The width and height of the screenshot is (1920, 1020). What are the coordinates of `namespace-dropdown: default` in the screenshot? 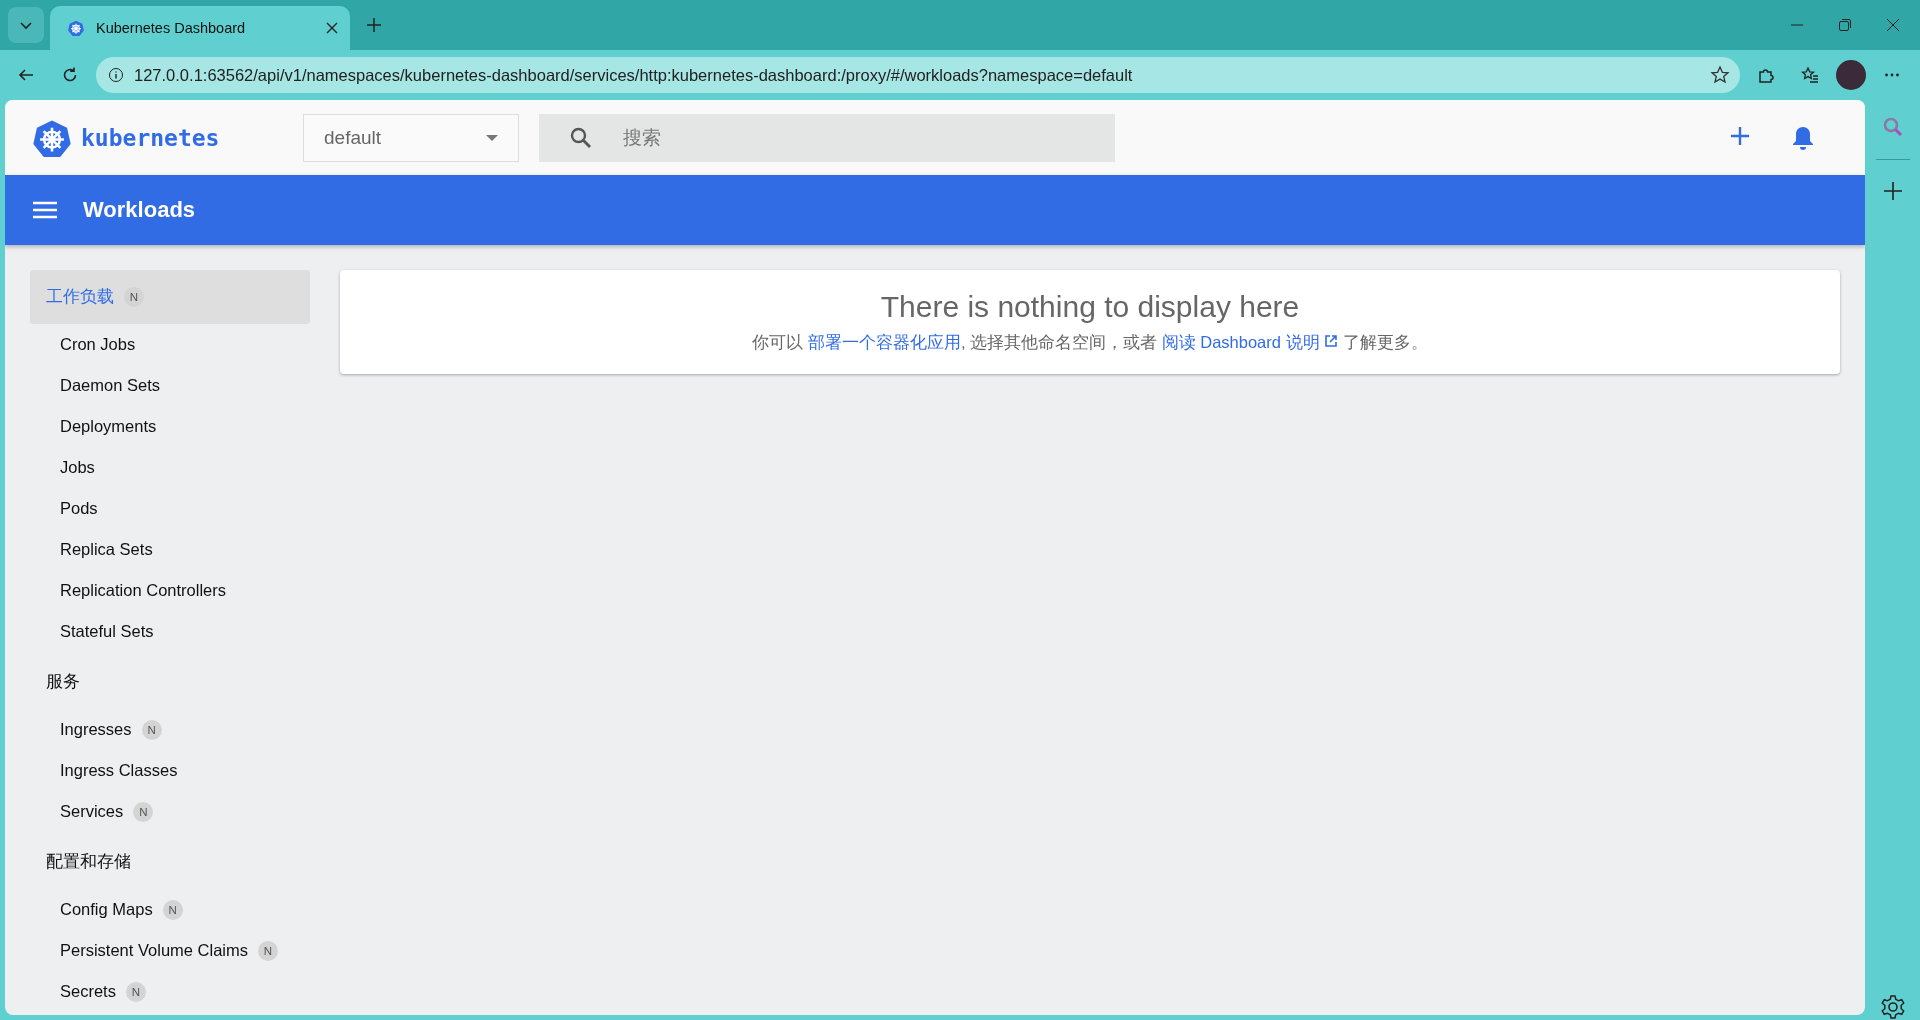 It's located at (411, 137).